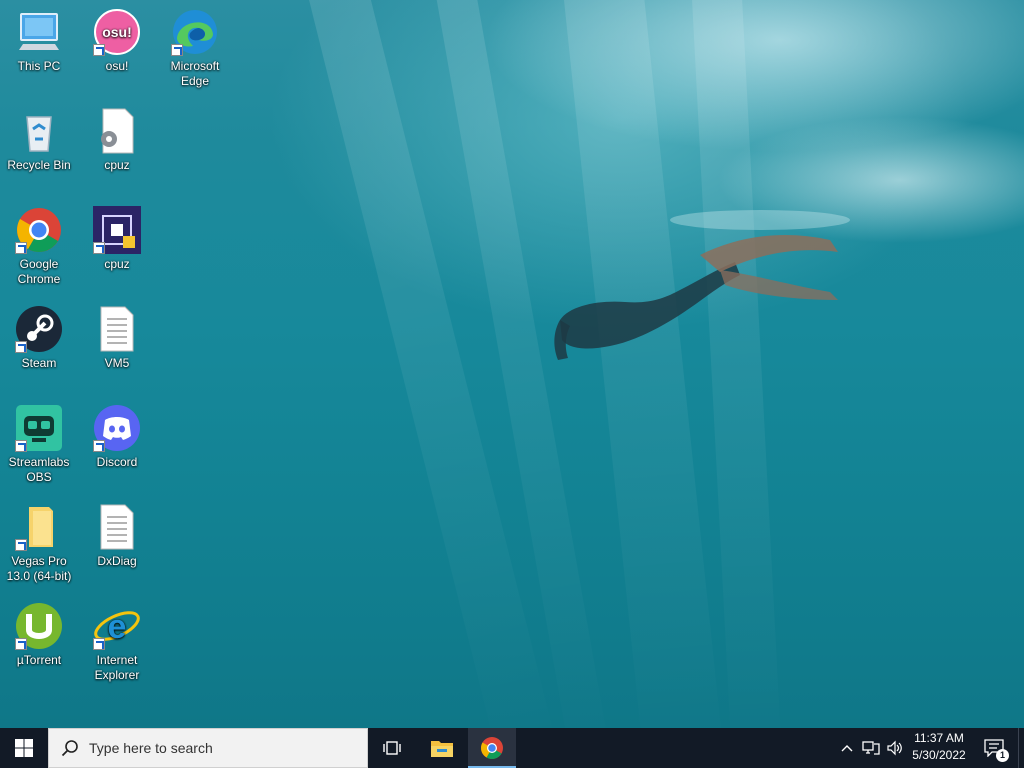 This screenshot has height=768, width=1024. What do you see at coordinates (117, 66) in the screenshot?
I see `icon-label: osu!` at bounding box center [117, 66].